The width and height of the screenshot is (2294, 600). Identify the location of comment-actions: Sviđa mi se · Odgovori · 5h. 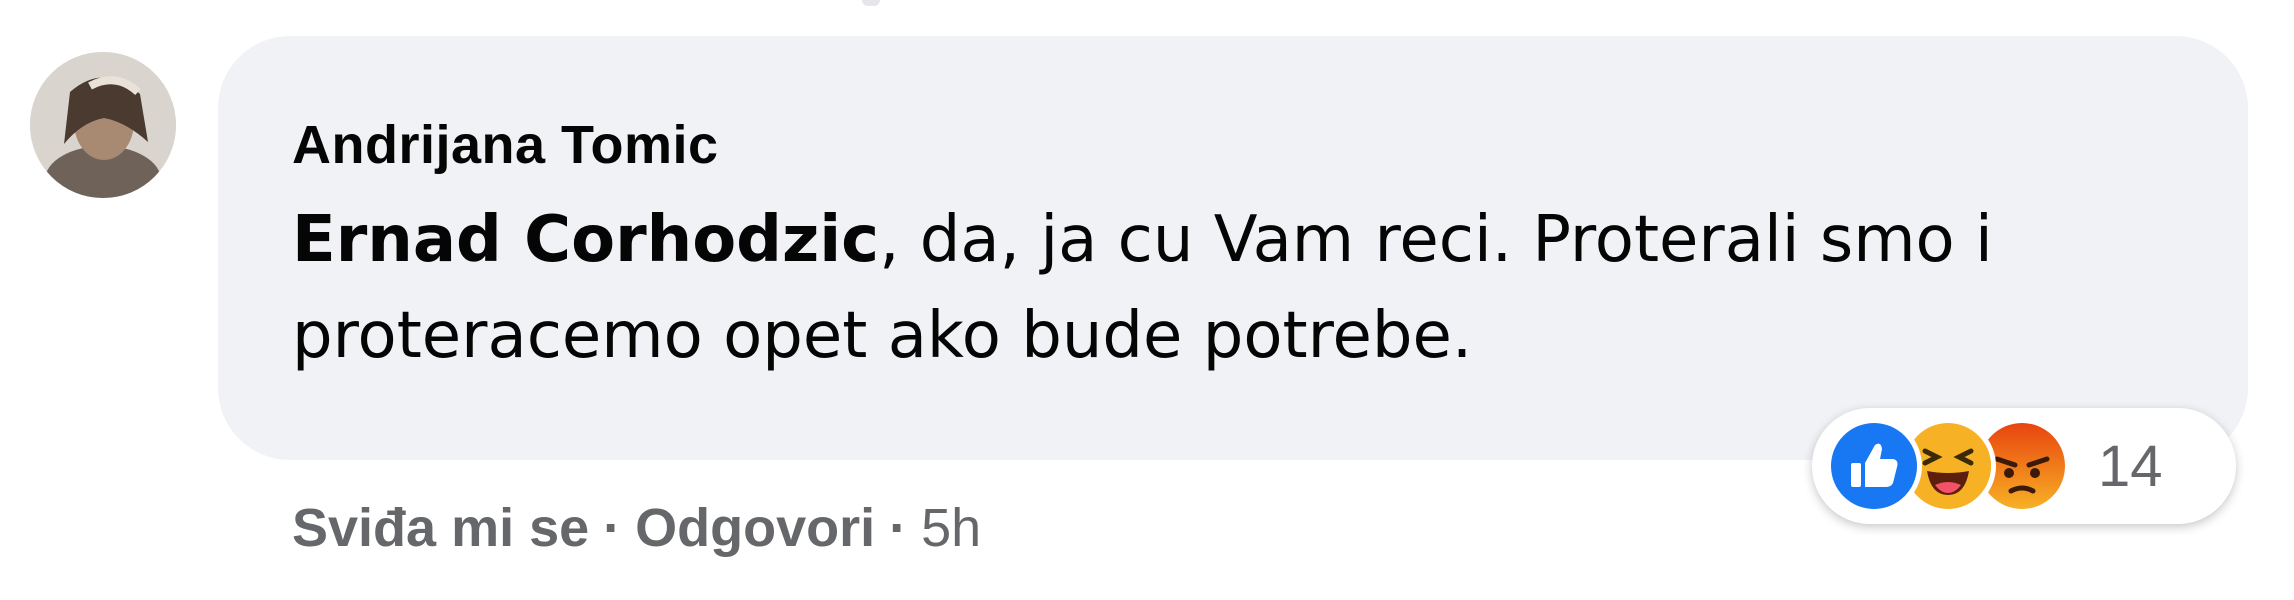
(636, 528).